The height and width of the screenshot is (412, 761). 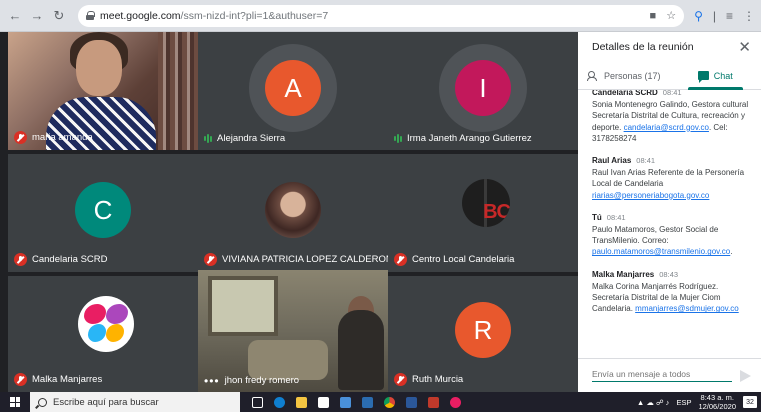 What do you see at coordinates (717, 406) in the screenshot?
I see `clock-date: 12/06/2020` at bounding box center [717, 406].